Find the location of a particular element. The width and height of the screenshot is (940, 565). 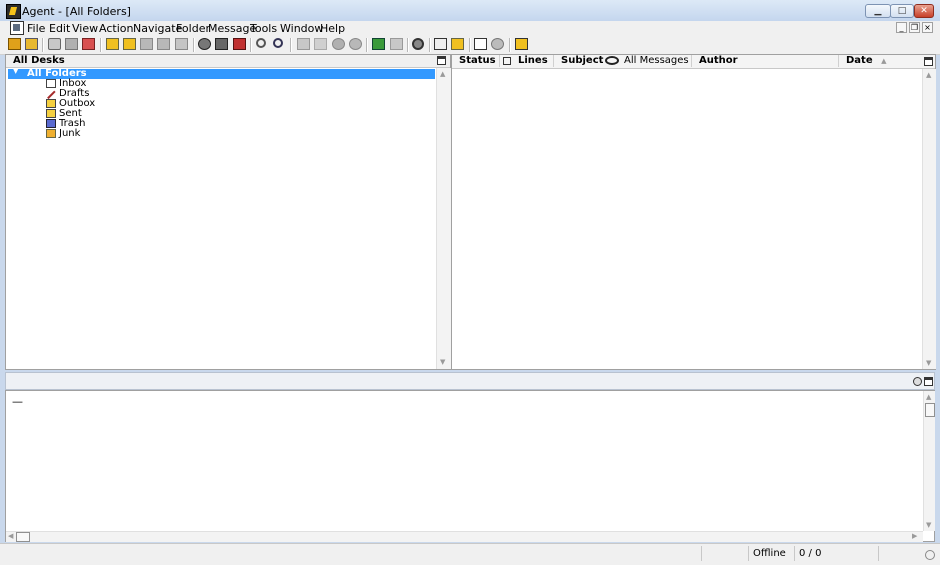

purge-icon is located at coordinates (239, 44).